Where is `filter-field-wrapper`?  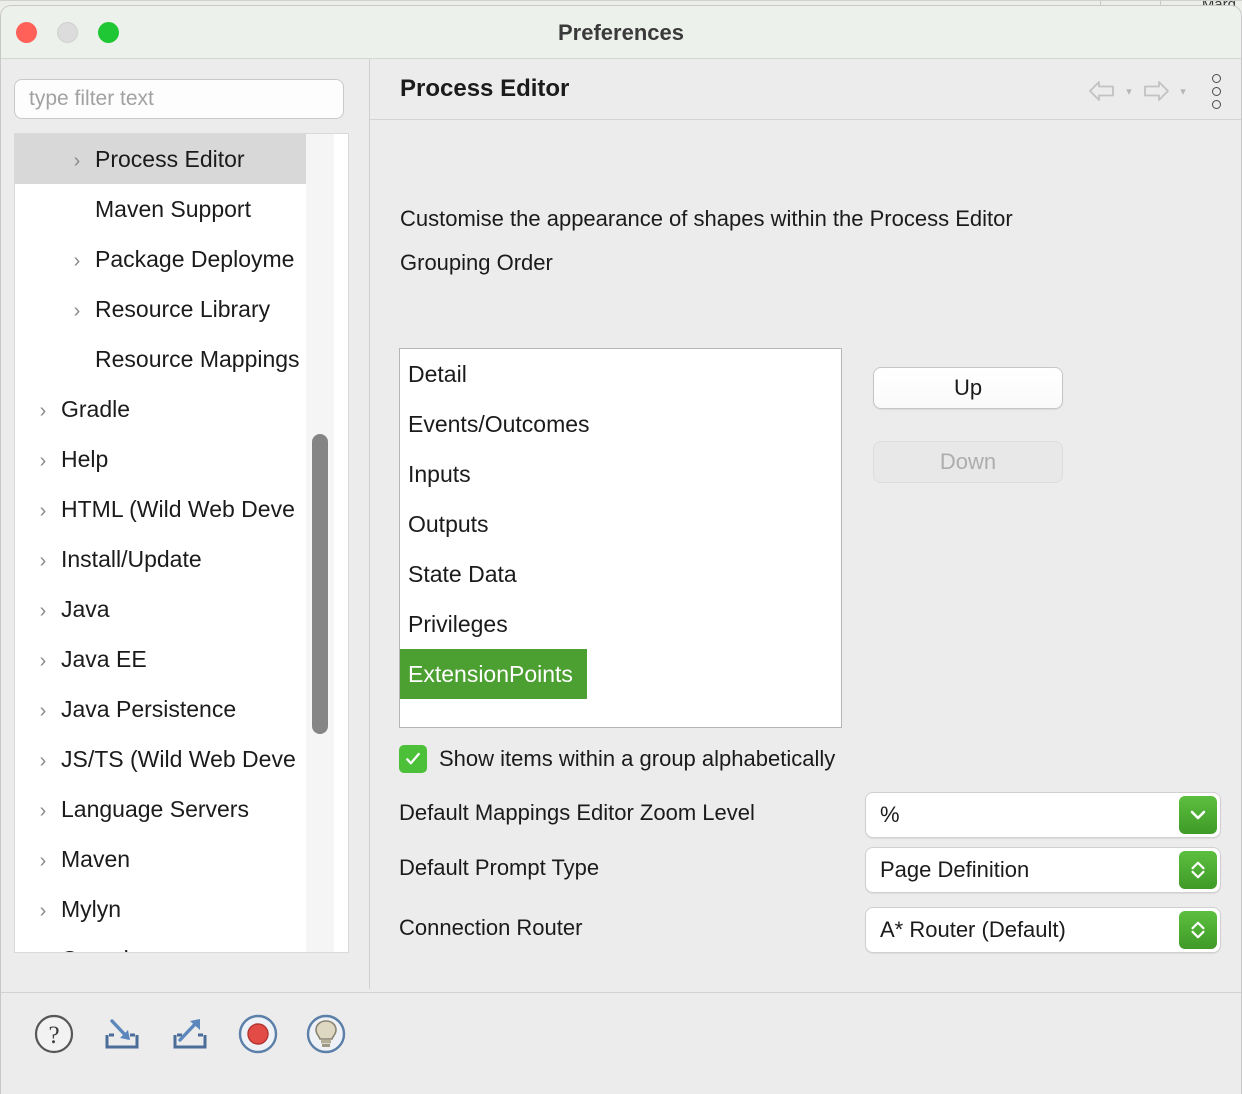
filter-field-wrapper is located at coordinates (179, 99).